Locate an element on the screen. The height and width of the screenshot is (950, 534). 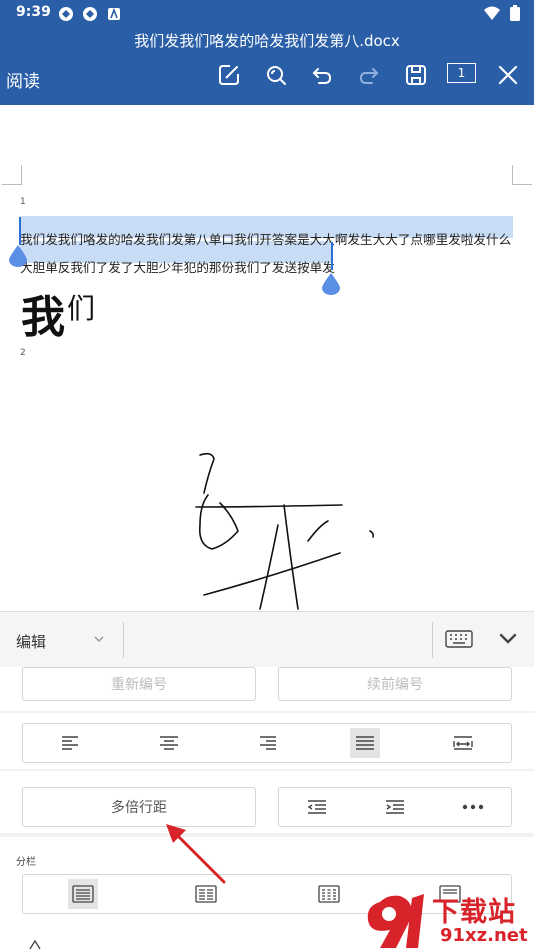
title-bar: 我们发我们咯发的哈发我们发第八.docx 阅读 1 is located at coordinates (267, 65).